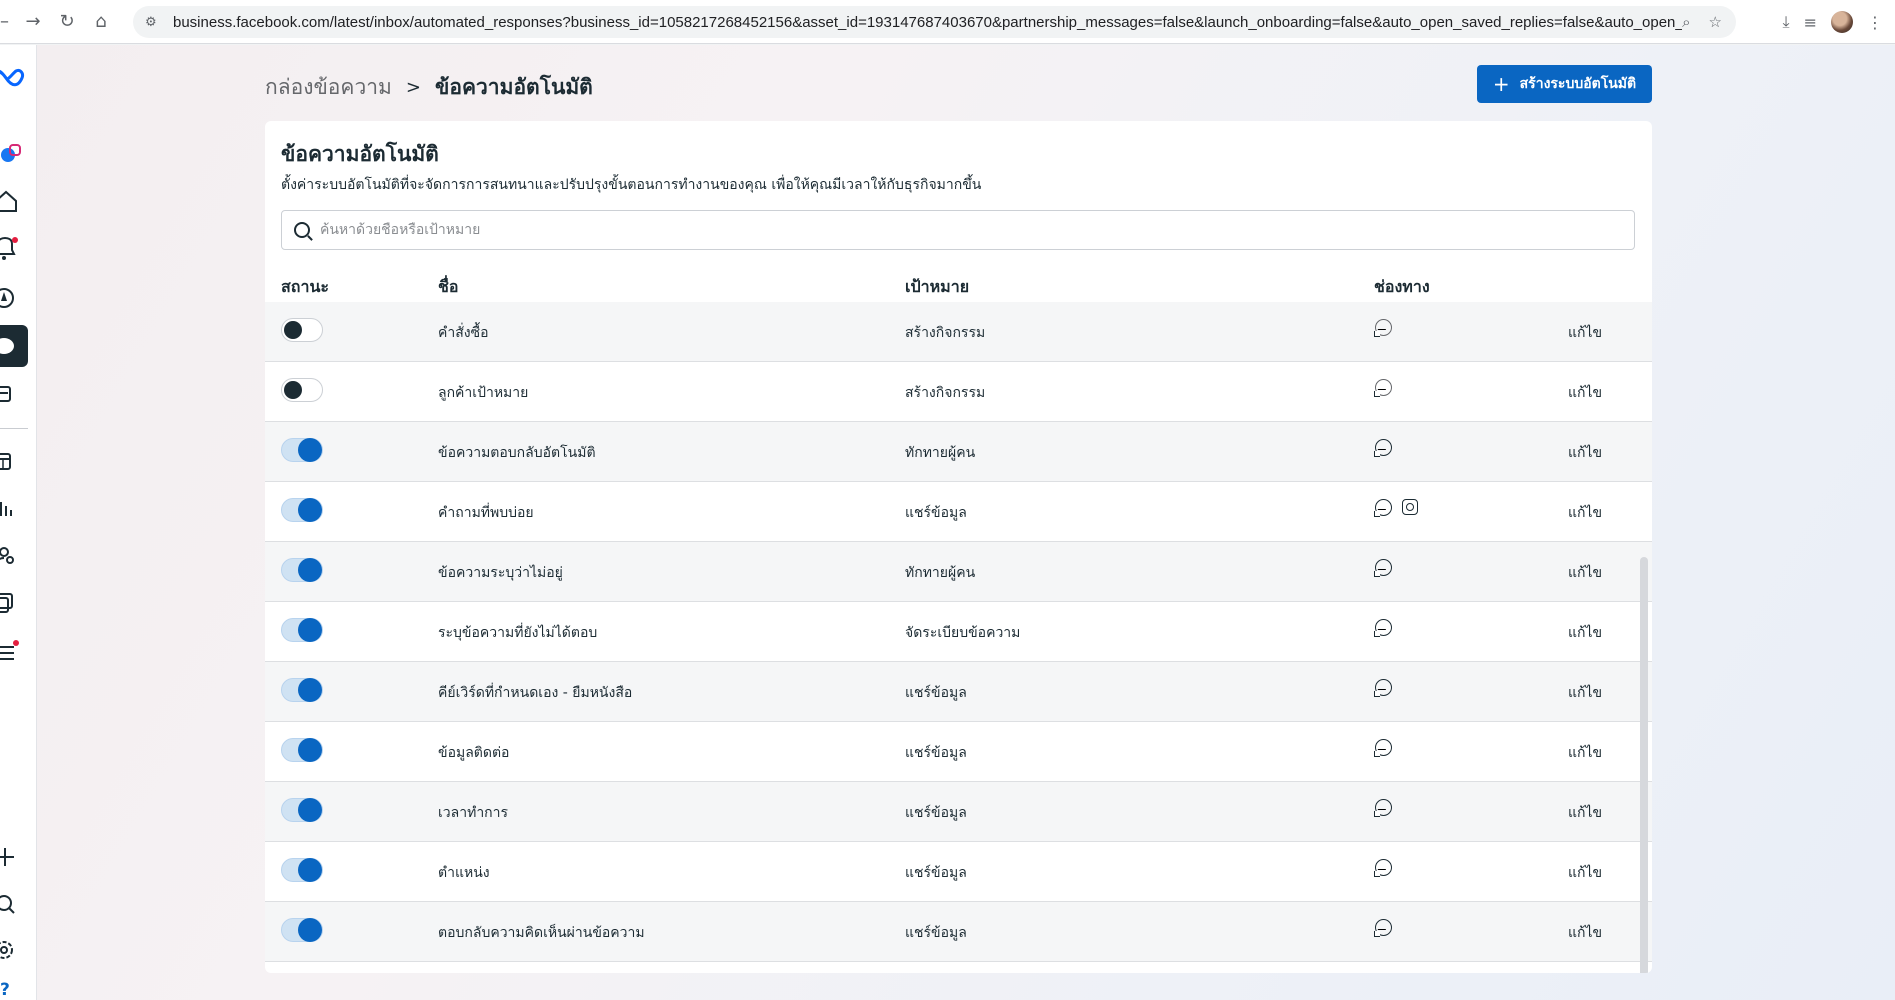 The height and width of the screenshot is (1000, 1895). What do you see at coordinates (1875, 22) in the screenshot?
I see `browser-menu-icon: ⋮` at bounding box center [1875, 22].